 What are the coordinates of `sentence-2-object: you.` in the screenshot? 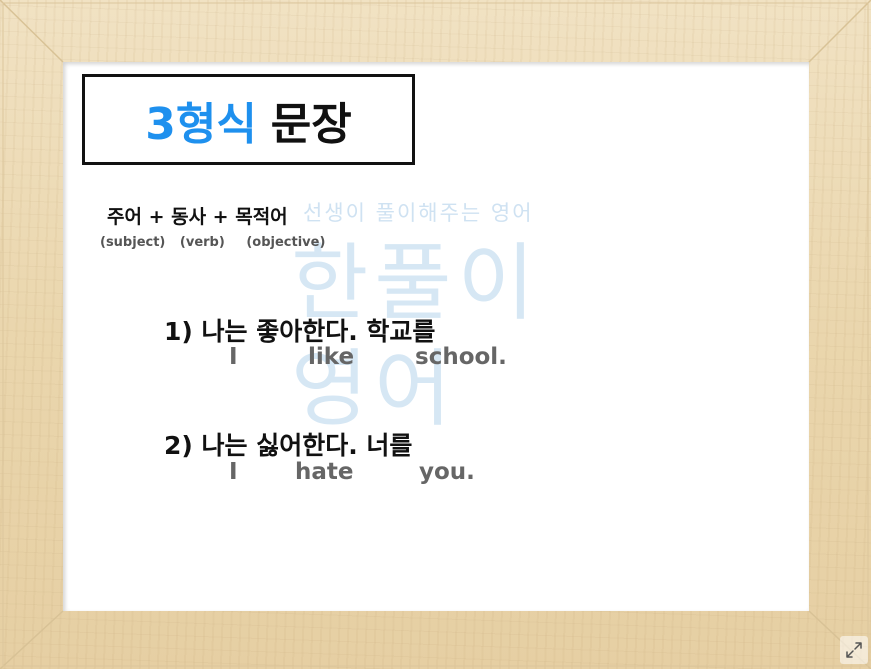 It's located at (447, 472).